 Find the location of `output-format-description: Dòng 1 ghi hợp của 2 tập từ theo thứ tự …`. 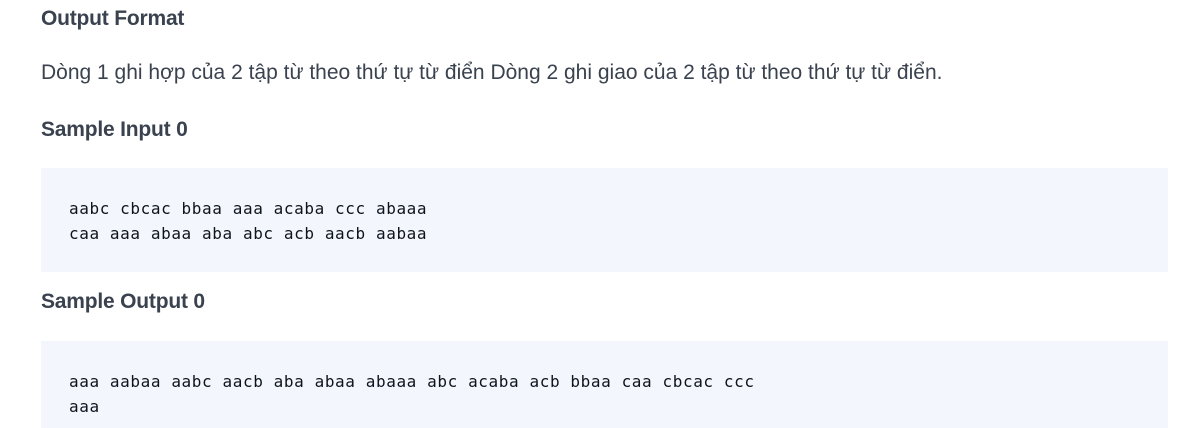

output-format-description: Dòng 1 ghi hợp của 2 tập từ theo thứ tự … is located at coordinates (492, 72).